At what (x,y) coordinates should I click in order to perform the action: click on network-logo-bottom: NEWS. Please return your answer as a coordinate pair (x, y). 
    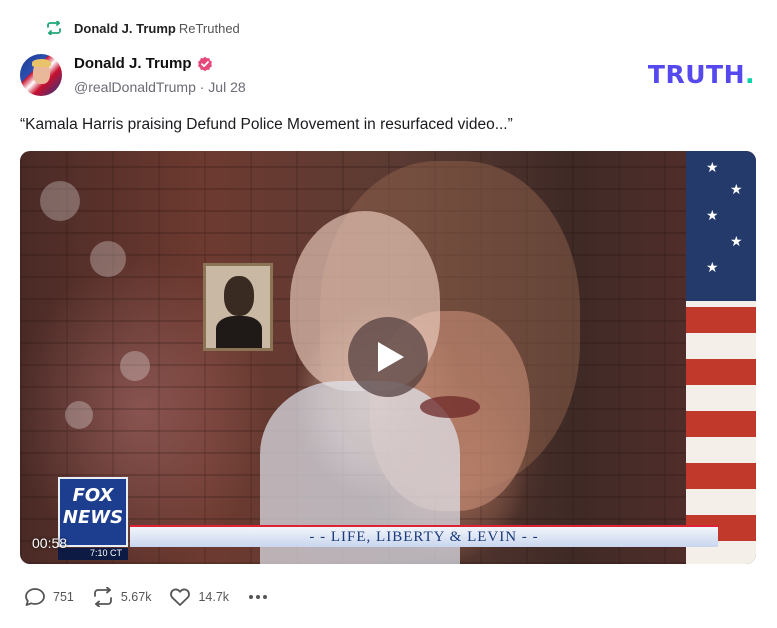
    Looking at the image, I should click on (93, 517).